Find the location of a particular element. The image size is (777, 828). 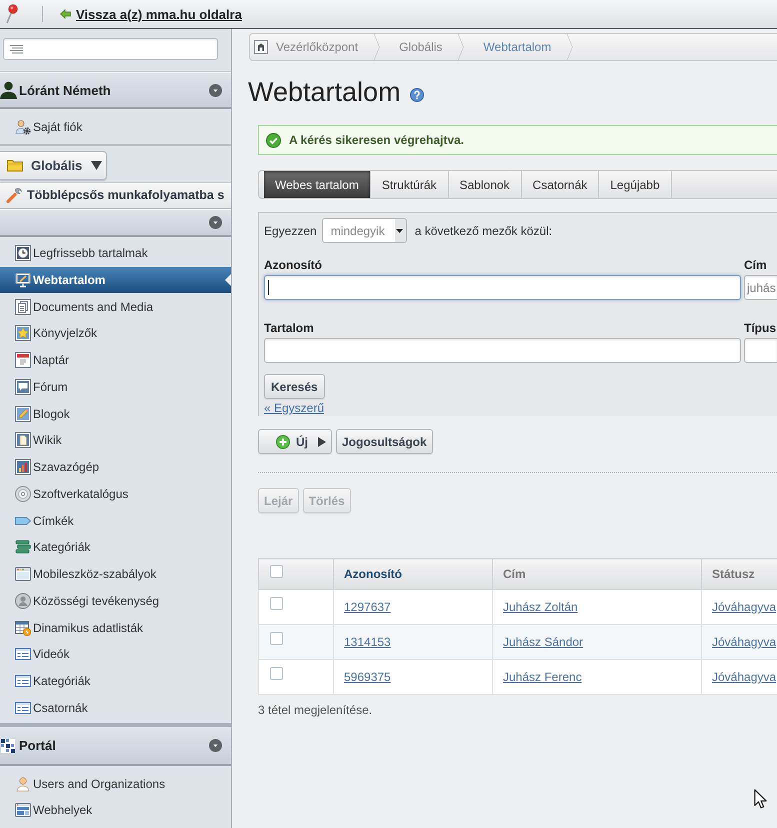

entry-id-link: 1297637 is located at coordinates (367, 607).